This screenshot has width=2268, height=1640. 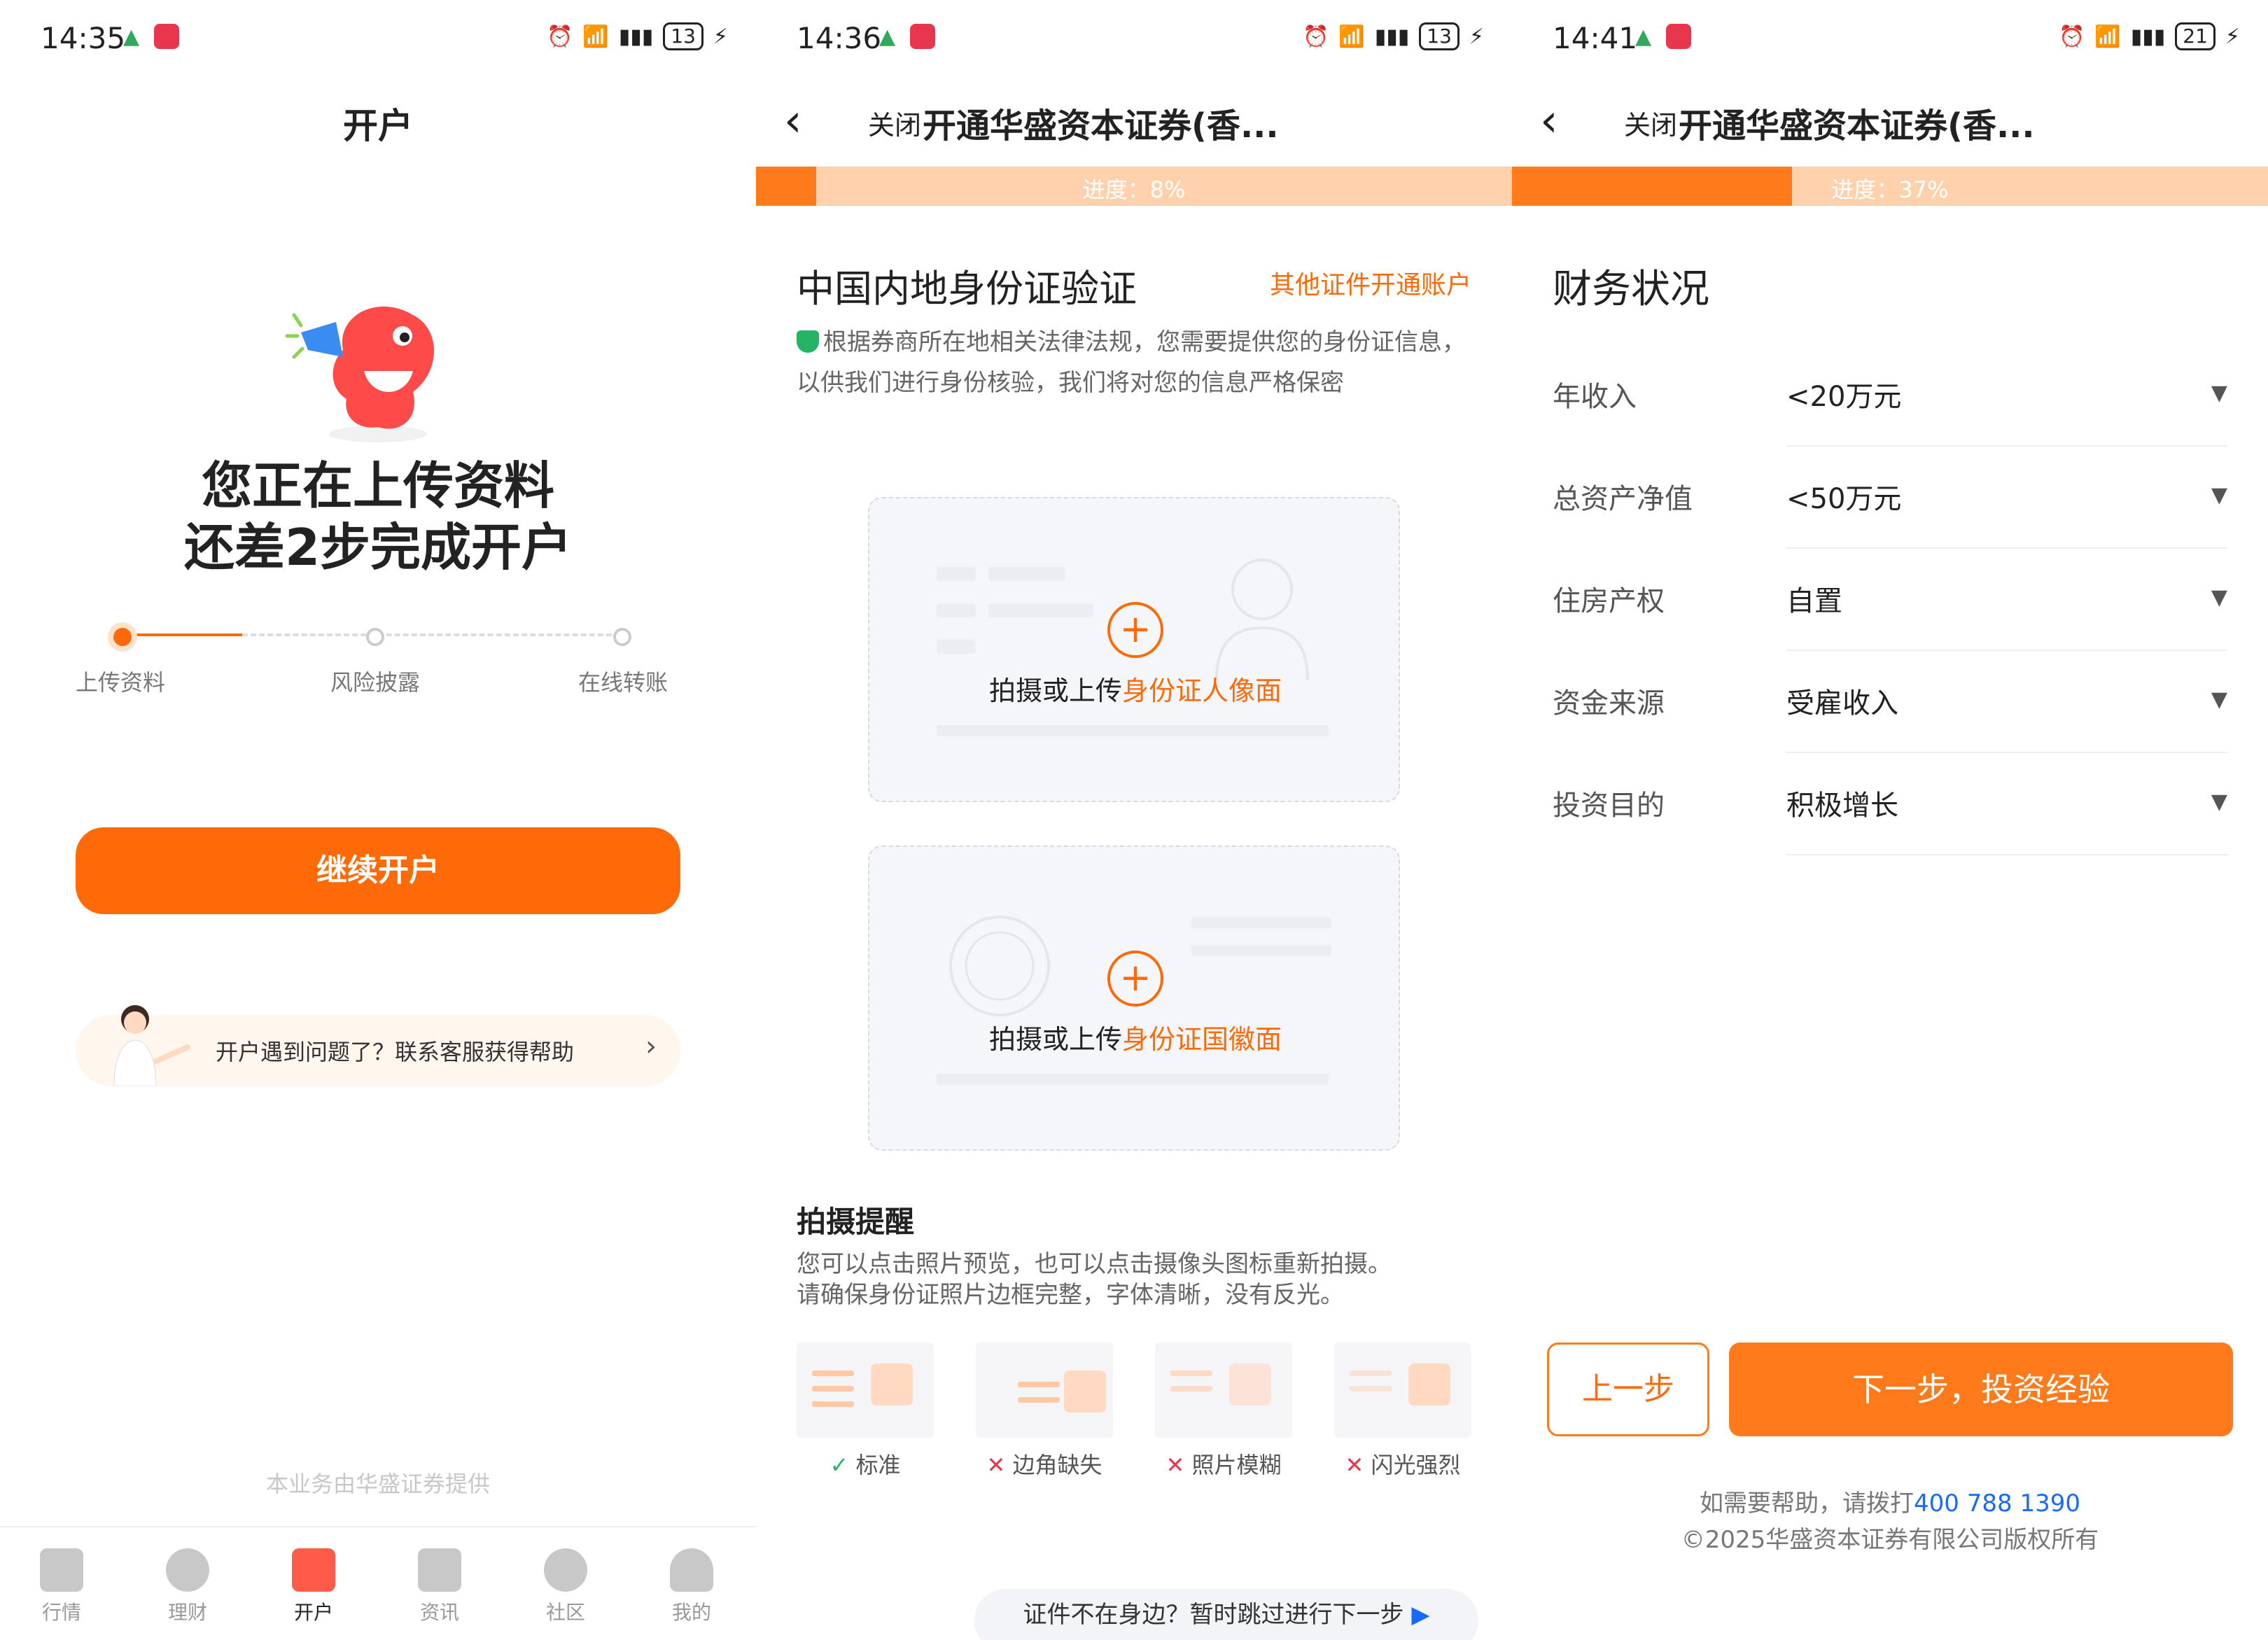 What do you see at coordinates (431, 635) in the screenshot?
I see `step-line-pending` at bounding box center [431, 635].